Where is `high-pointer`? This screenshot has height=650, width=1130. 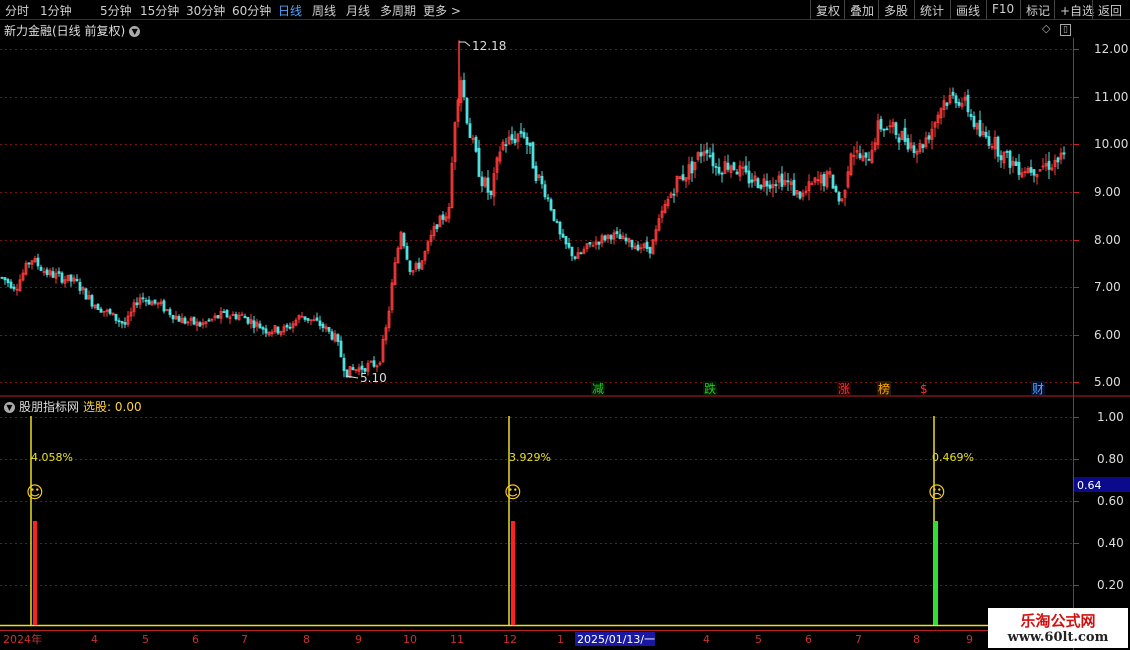
high-pointer is located at coordinates (465, 44).